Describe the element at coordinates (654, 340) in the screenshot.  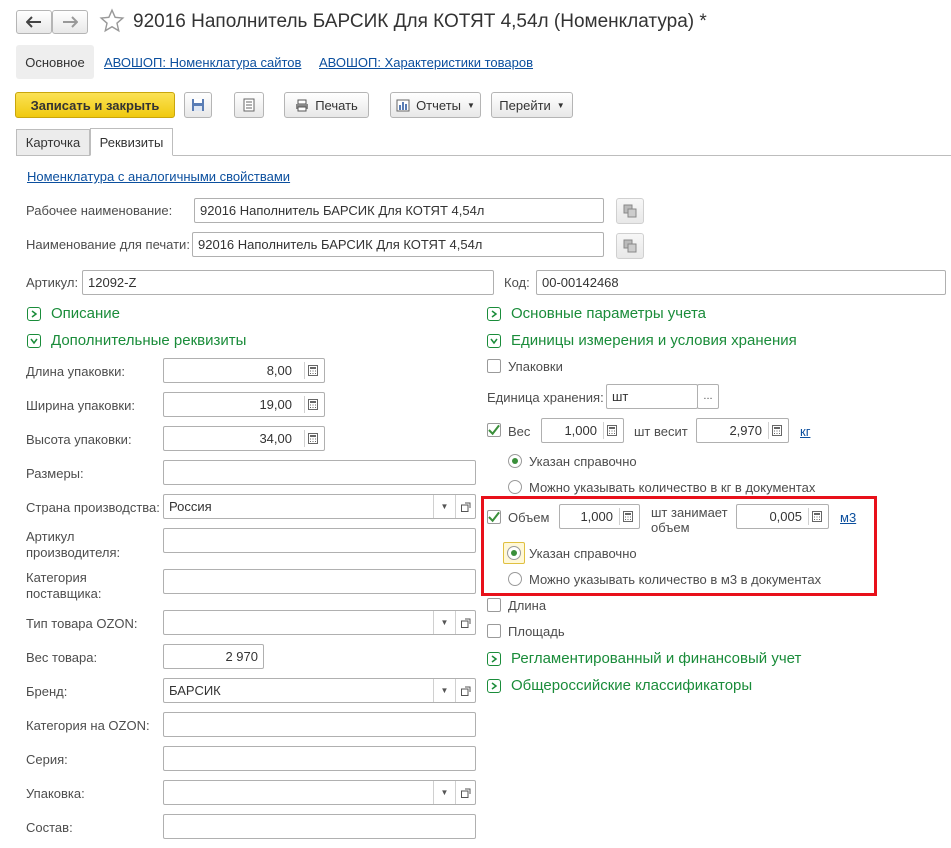
I see `section-units-label: Единицы измерения и условия хранения` at that location.